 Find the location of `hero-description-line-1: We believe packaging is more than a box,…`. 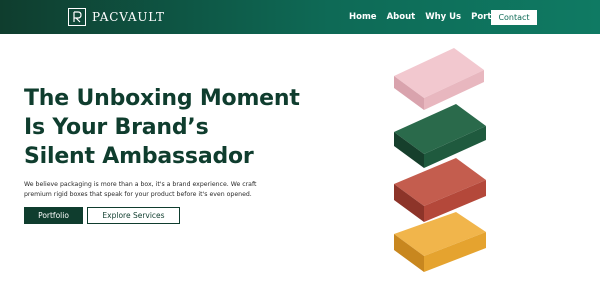

hero-description-line-1: We believe packaging is more than a box,… is located at coordinates (140, 184).